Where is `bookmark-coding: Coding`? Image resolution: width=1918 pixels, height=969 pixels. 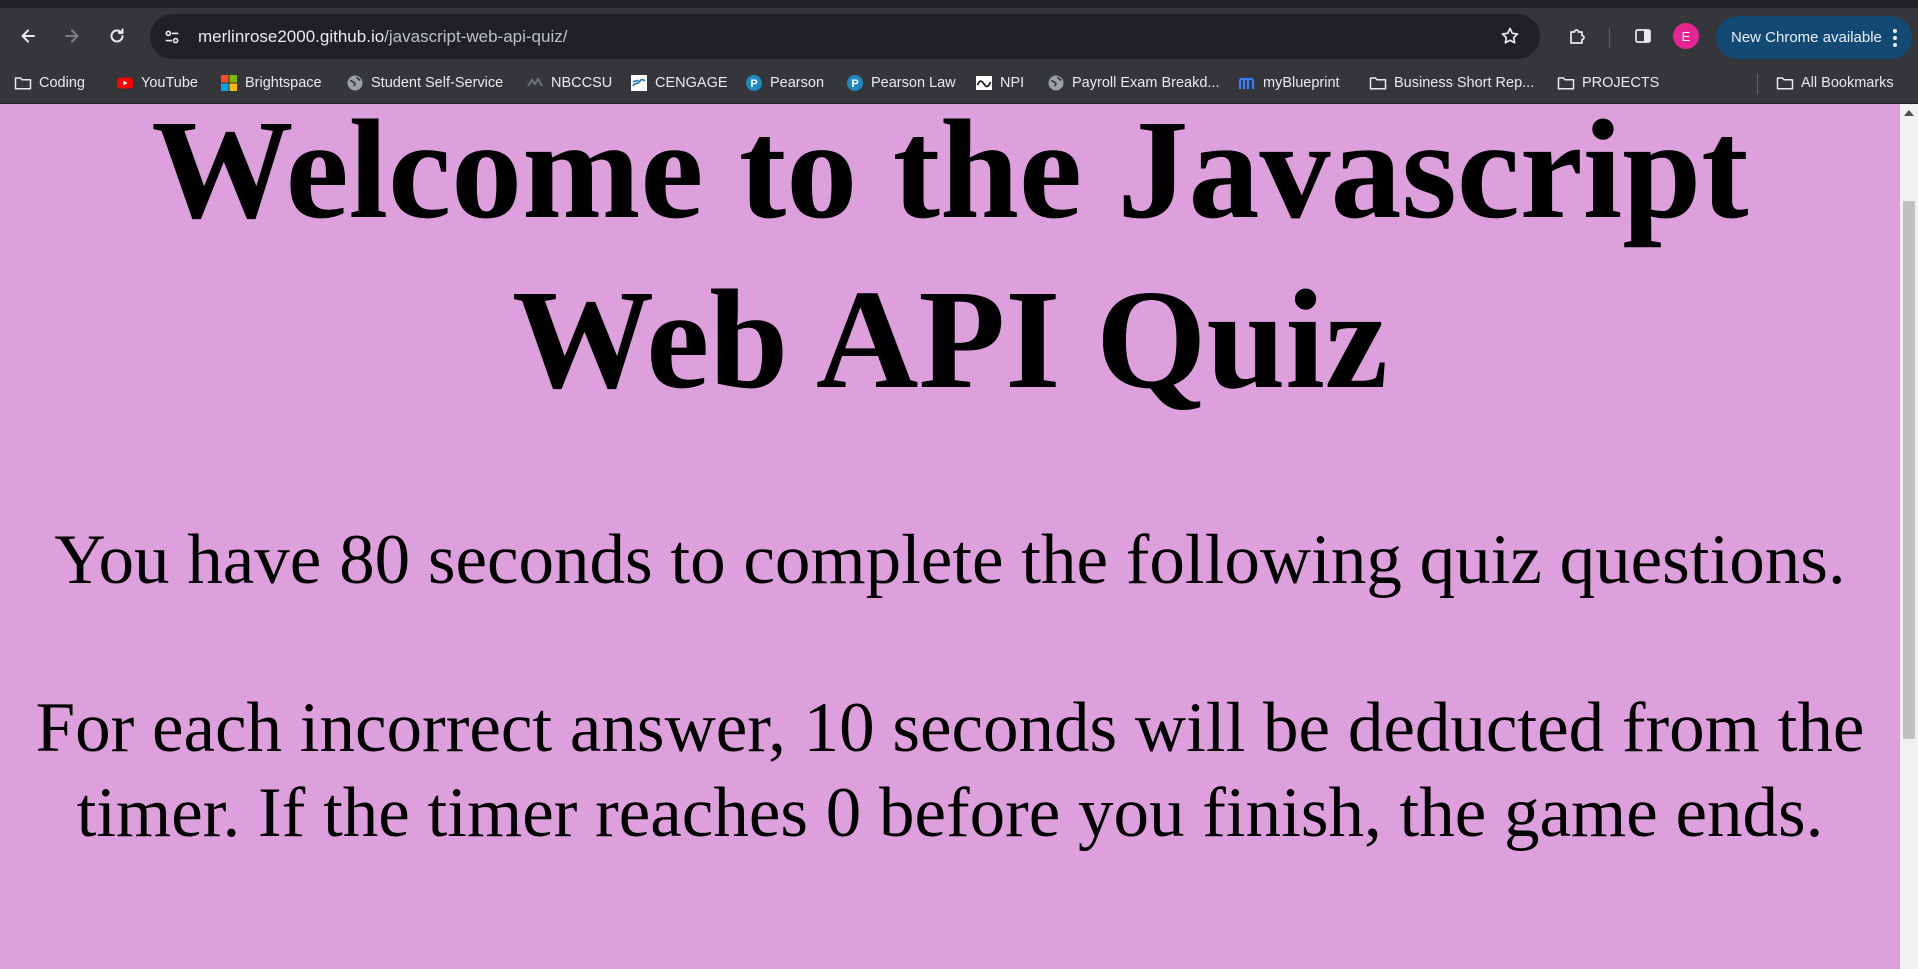
bookmark-coding: Coding is located at coordinates (49, 83).